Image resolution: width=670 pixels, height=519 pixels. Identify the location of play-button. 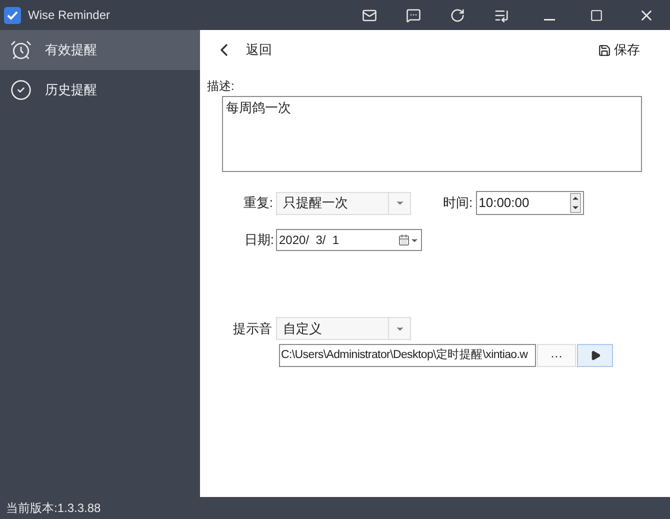
(595, 355).